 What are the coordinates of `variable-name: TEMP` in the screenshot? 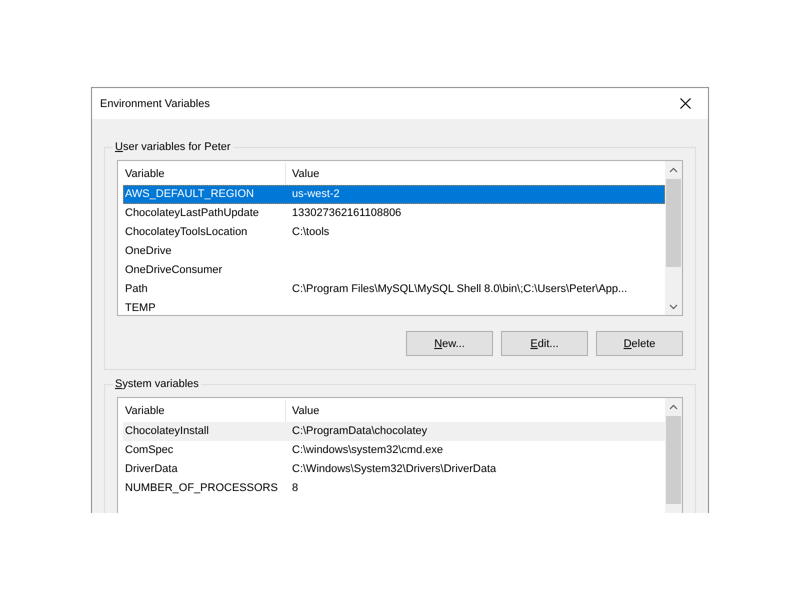 It's located at (140, 308).